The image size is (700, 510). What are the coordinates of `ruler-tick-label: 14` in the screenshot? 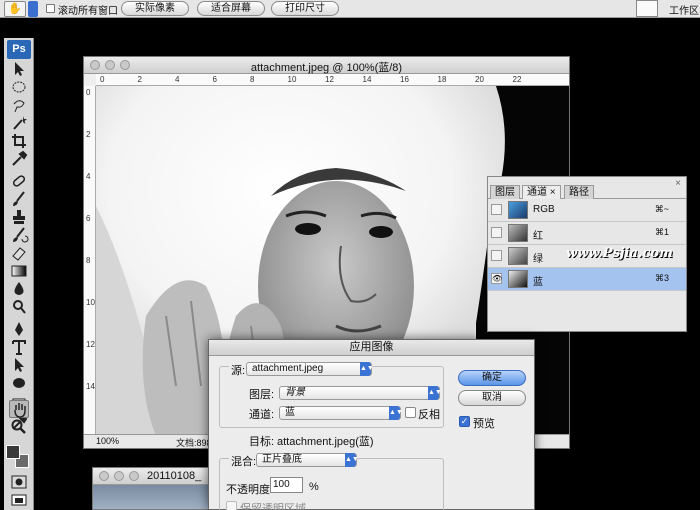 It's located at (367, 79).